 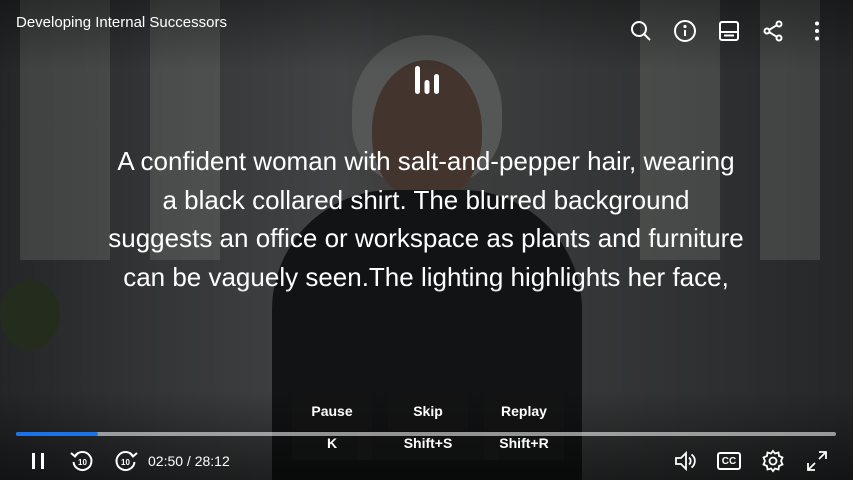 I want to click on rewind-10-button: 10, so click(x=82, y=461).